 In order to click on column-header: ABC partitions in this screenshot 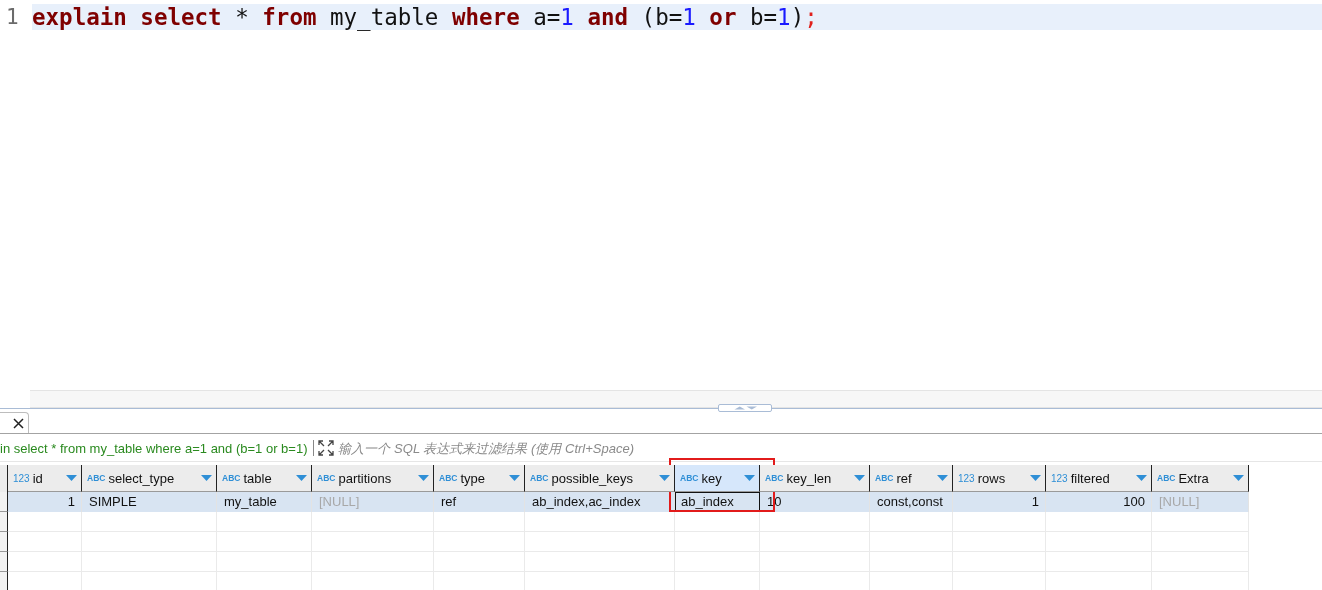, I will do `click(373, 478)`.